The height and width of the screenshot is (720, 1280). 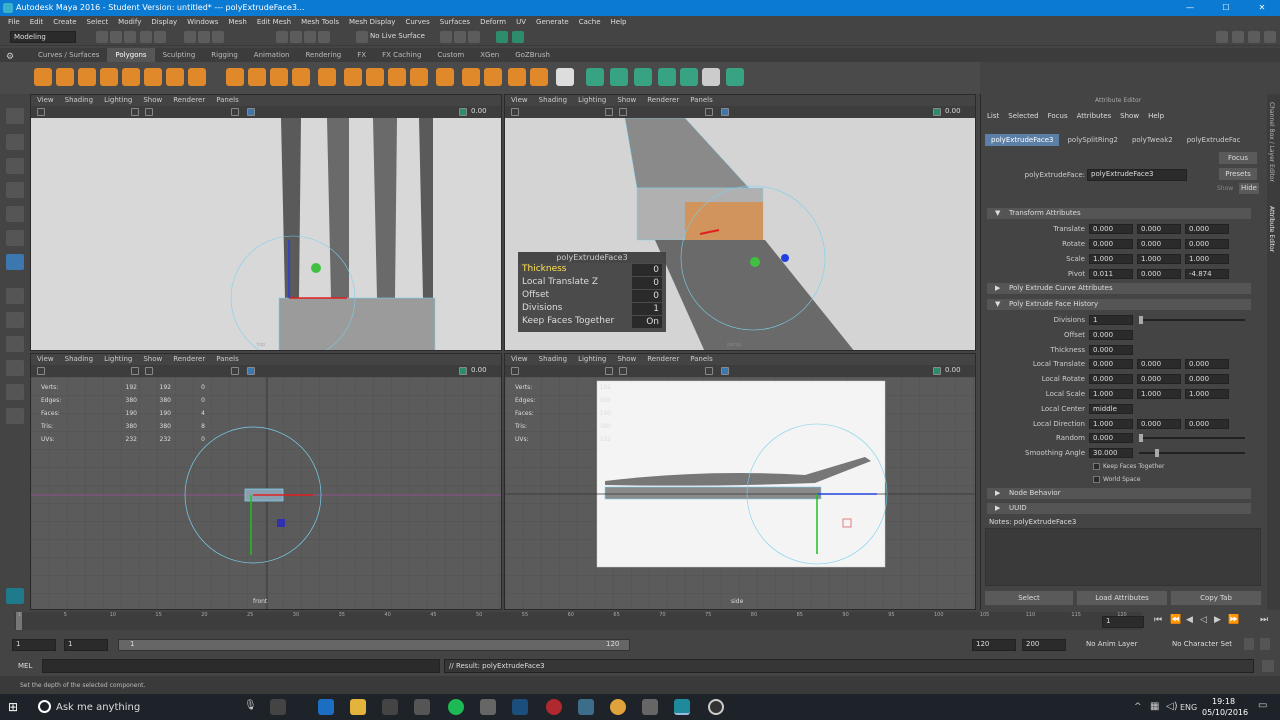 What do you see at coordinates (43, 77) in the screenshot?
I see `poly-sphere-icon` at bounding box center [43, 77].